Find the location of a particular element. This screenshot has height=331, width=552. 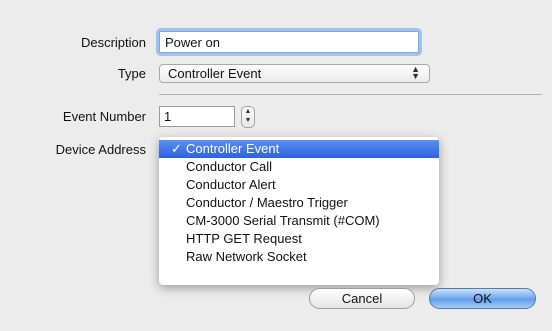

menu-item-controller-event: ✓ Controller Event is located at coordinates (299, 149).